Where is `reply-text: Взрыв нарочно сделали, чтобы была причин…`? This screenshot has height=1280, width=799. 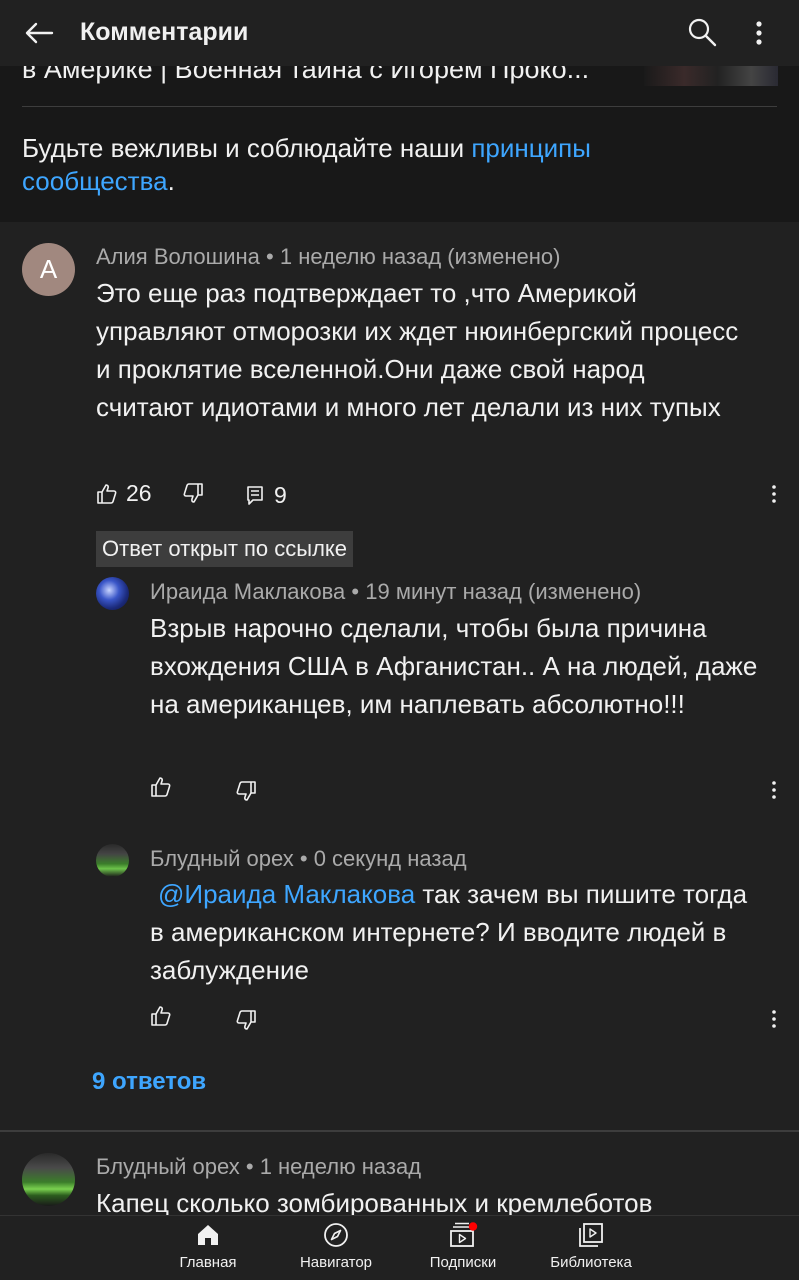
reply-text: Взрыв нарочно сделали, чтобы была причин… is located at coordinates (454, 666).